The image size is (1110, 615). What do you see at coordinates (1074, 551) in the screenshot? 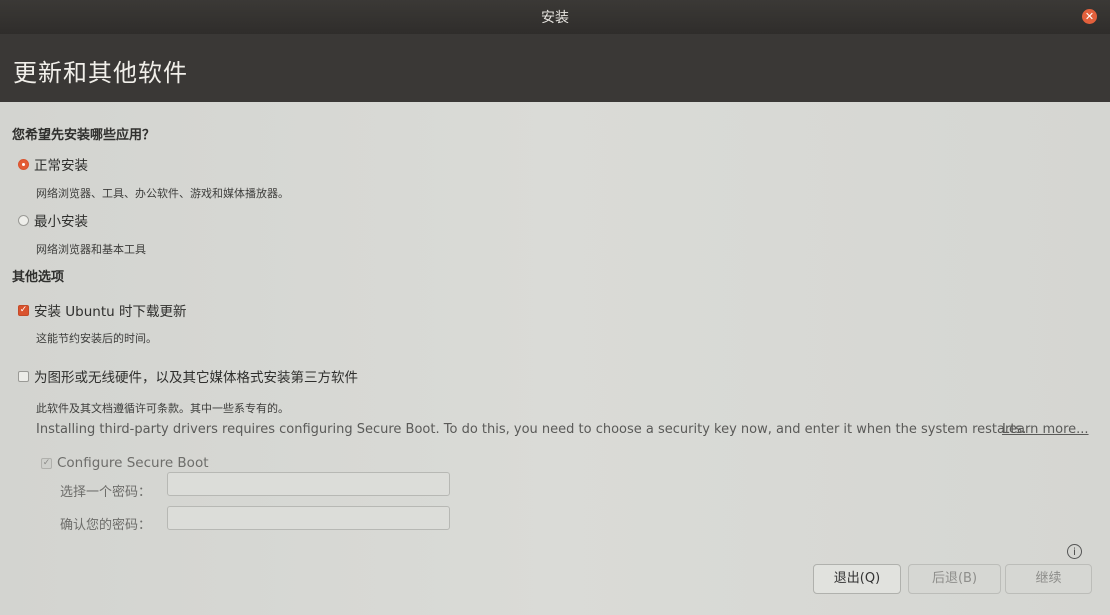
I see `info-icon: i` at bounding box center [1074, 551].